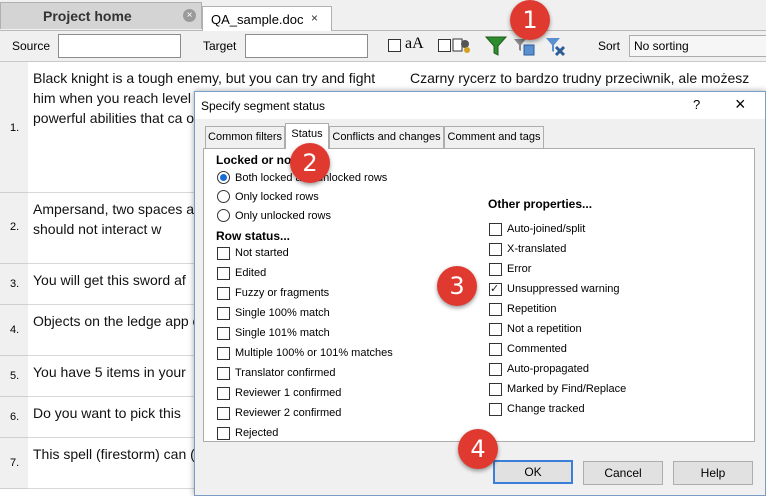 The image size is (766, 496). Describe the element at coordinates (262, 253) in the screenshot. I see `checkbox-label: Not started` at that location.